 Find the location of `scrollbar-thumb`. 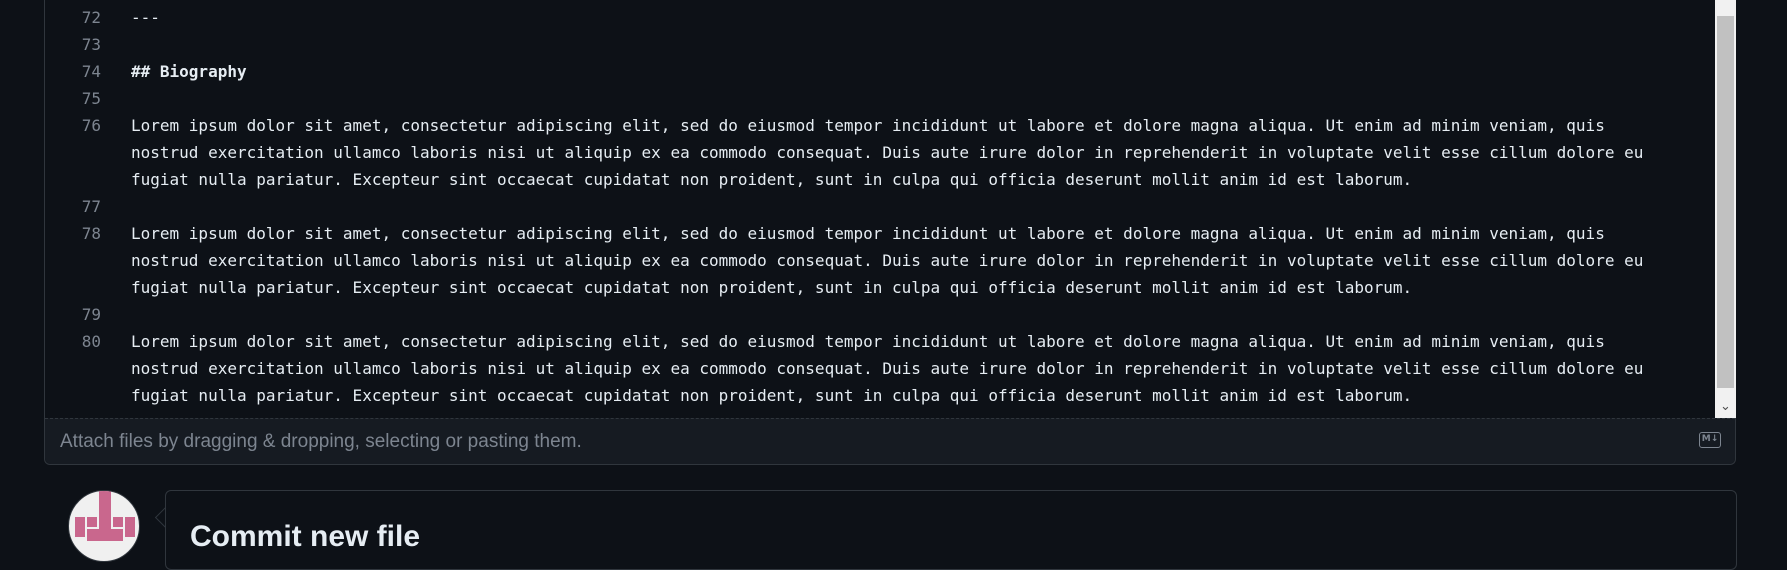

scrollbar-thumb is located at coordinates (1725, 202).